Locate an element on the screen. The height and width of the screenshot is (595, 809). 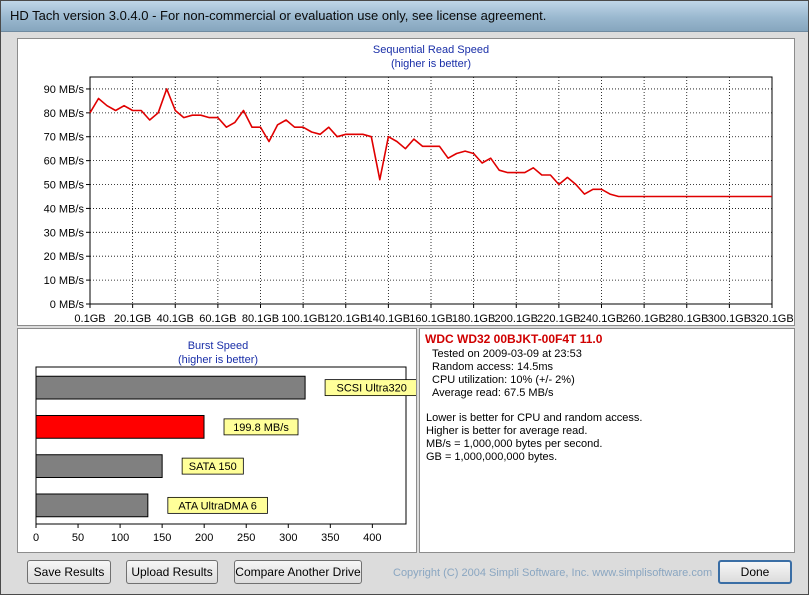
random-access: Random access: 14.5ms is located at coordinates (493, 367).